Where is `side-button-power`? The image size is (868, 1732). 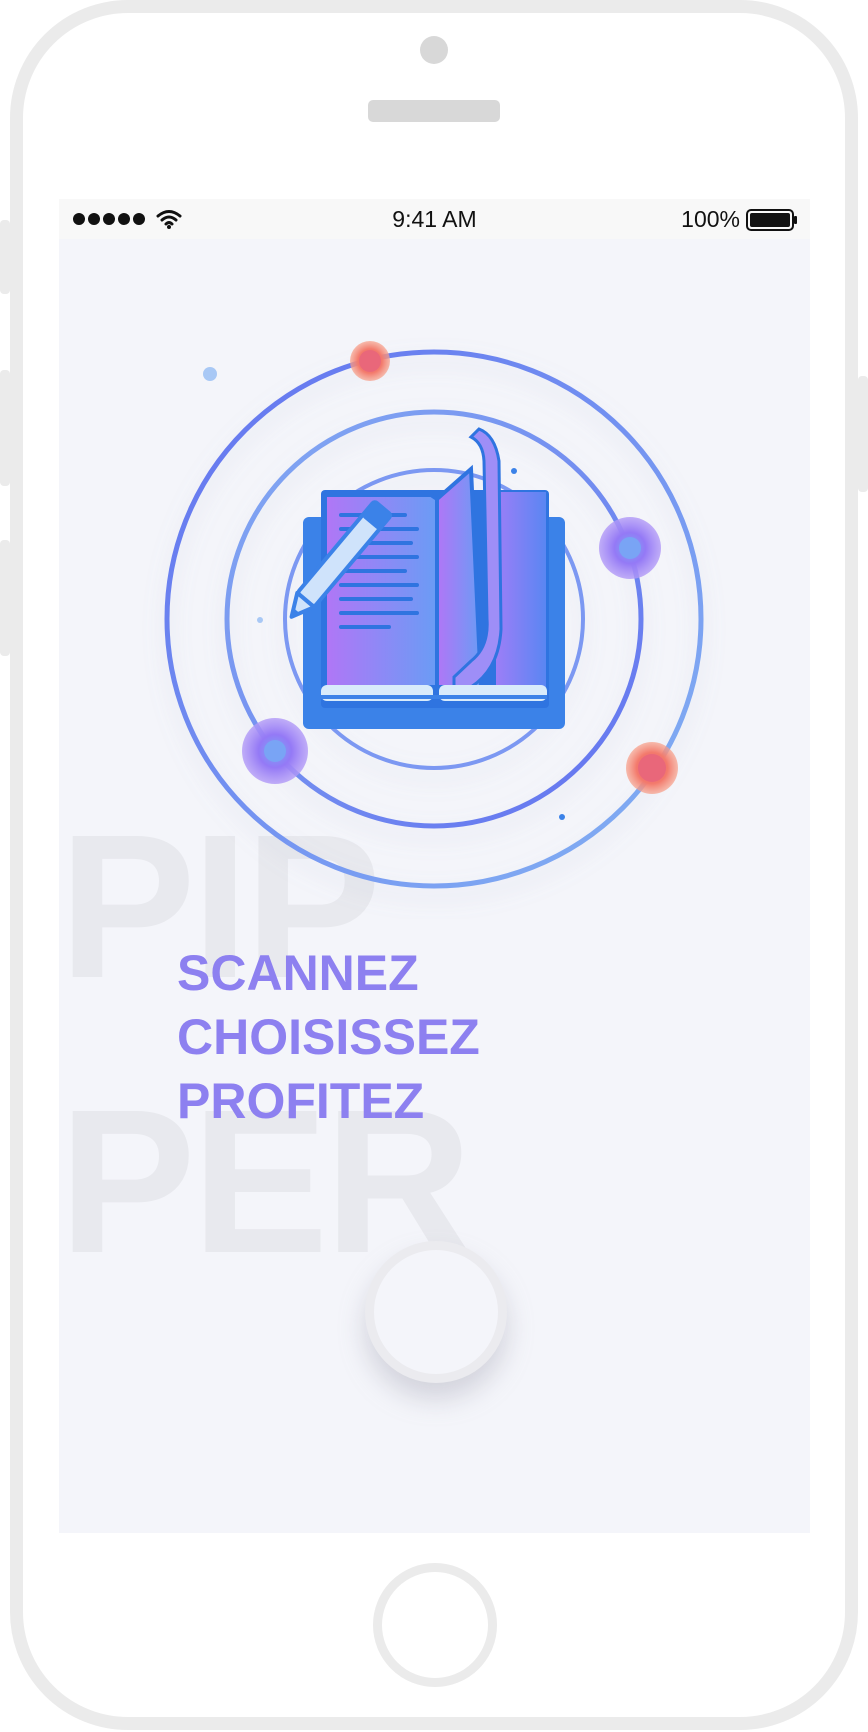
side-button-power is located at coordinates (863, 434).